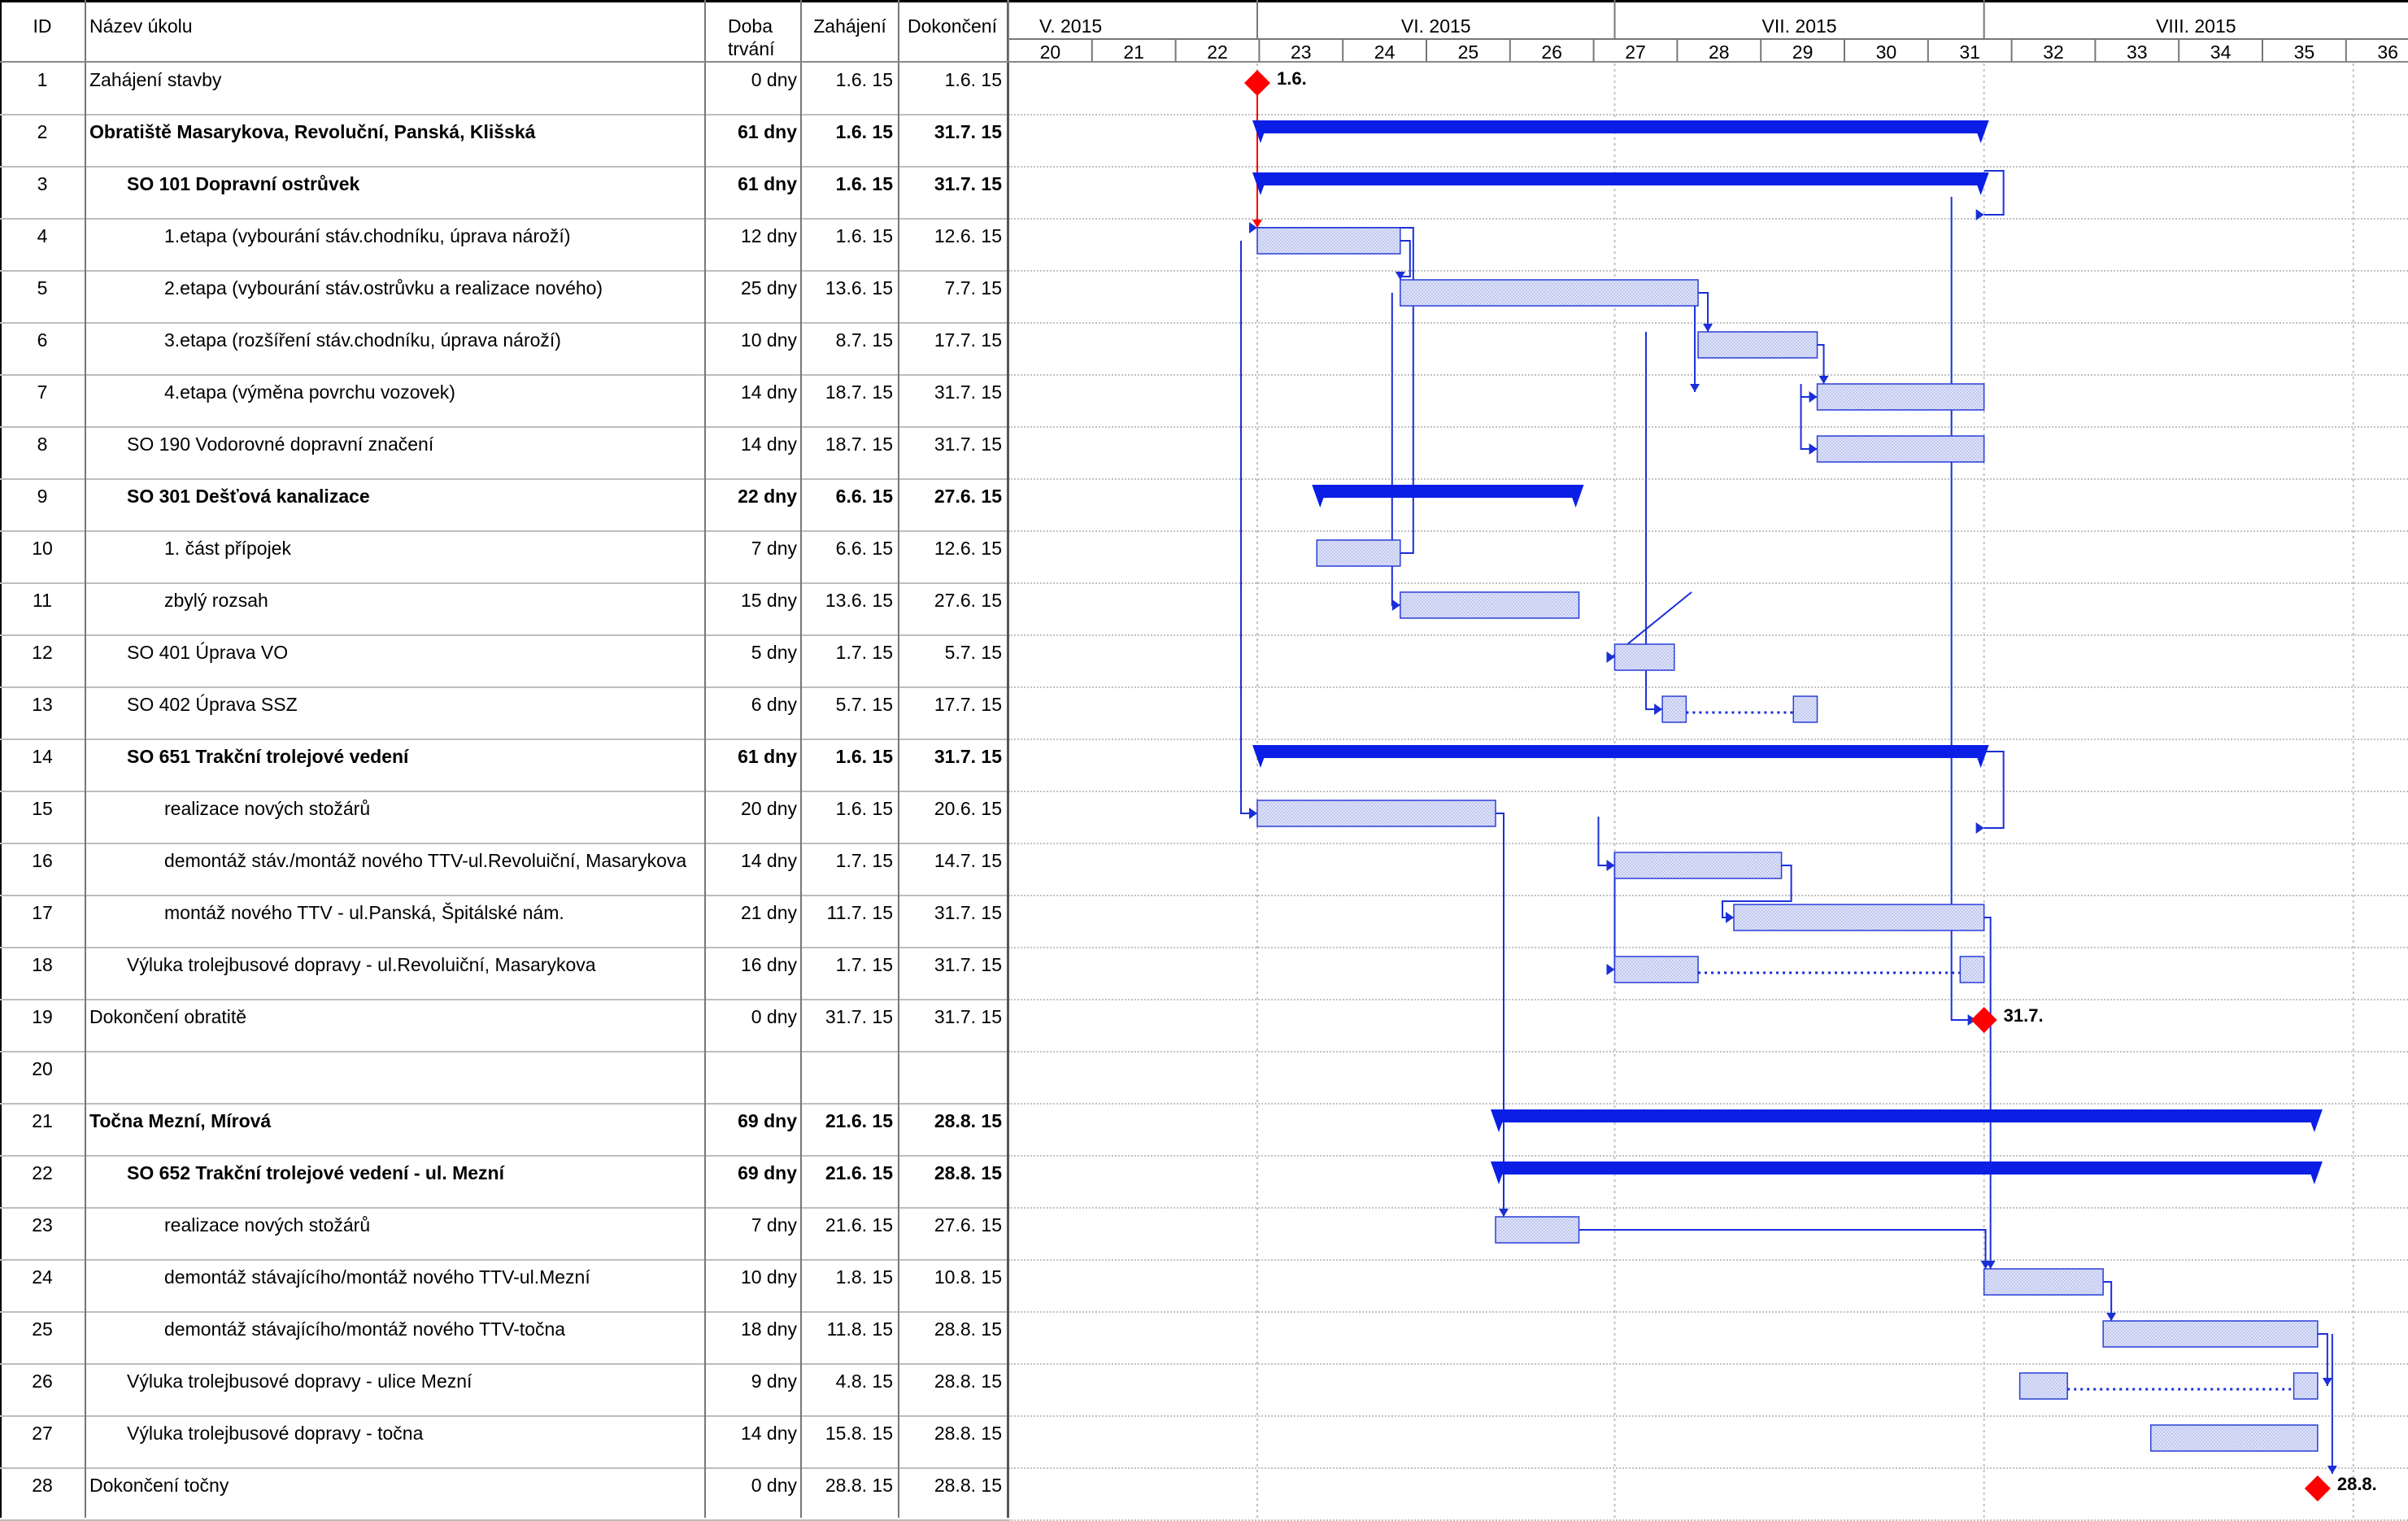 Image resolution: width=2408 pixels, height=1521 pixels. I want to click on timescale-week-label: 31, so click(1969, 52).